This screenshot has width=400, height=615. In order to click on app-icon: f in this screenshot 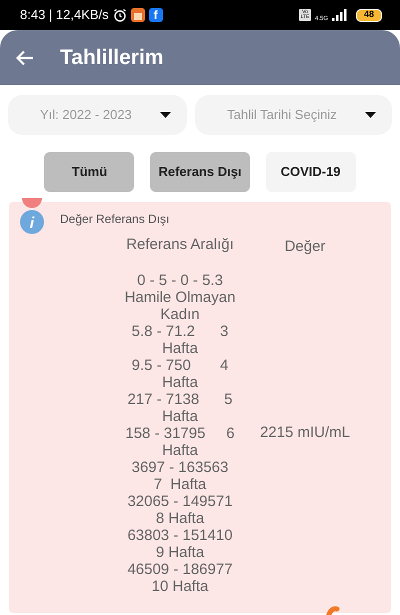, I will do `click(155, 15)`.